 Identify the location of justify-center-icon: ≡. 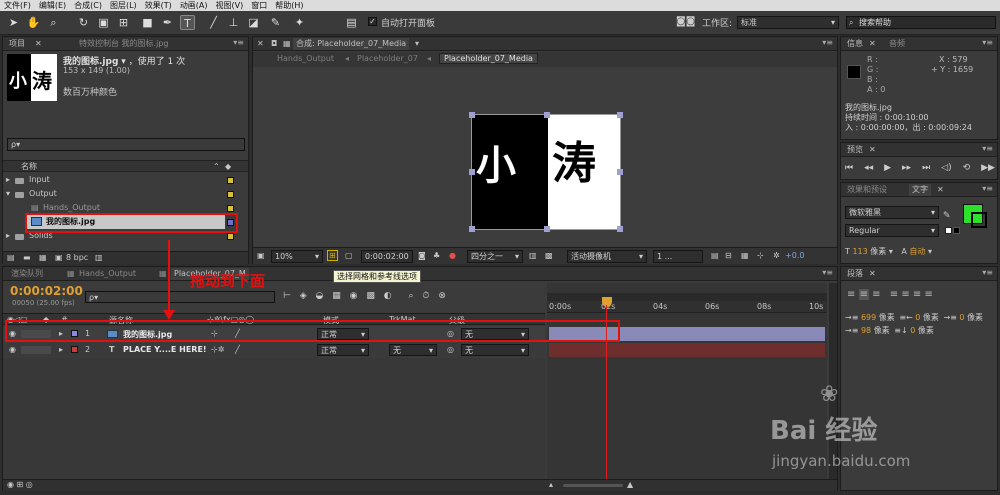
(905, 294).